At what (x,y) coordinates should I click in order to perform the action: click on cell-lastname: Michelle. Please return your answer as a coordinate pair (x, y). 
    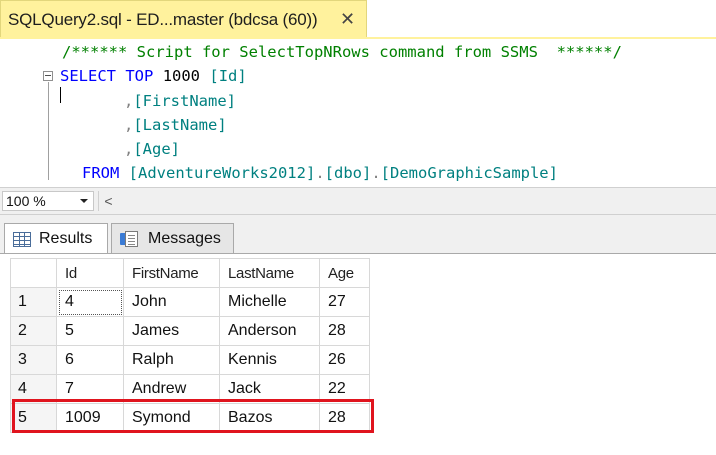
    Looking at the image, I should click on (269, 302).